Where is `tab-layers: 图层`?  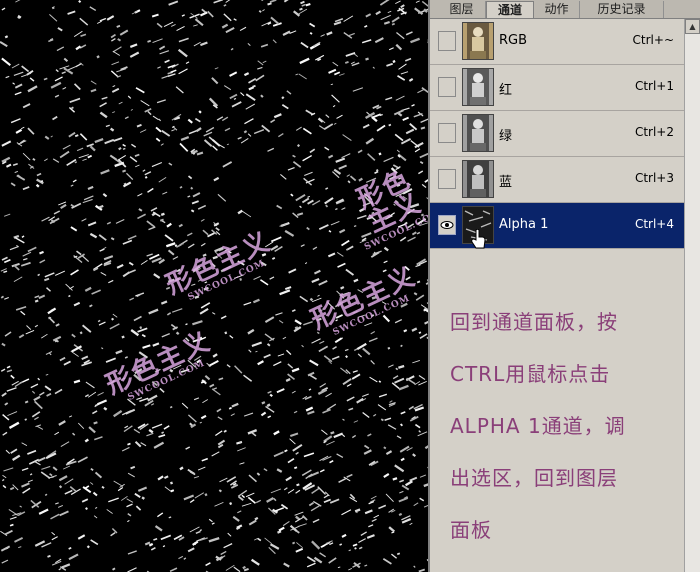
tab-layers: 图层 is located at coordinates (462, 9).